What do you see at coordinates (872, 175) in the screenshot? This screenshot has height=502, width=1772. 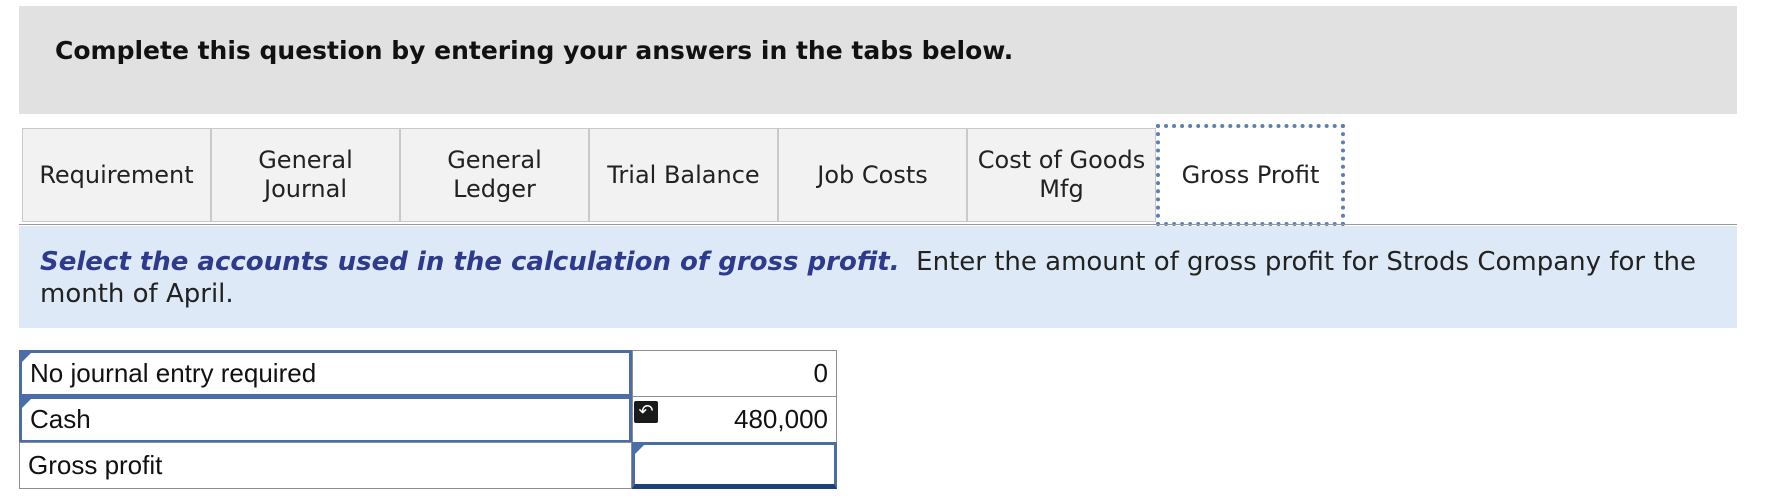 I see `tab-job-costs: Job Costs` at bounding box center [872, 175].